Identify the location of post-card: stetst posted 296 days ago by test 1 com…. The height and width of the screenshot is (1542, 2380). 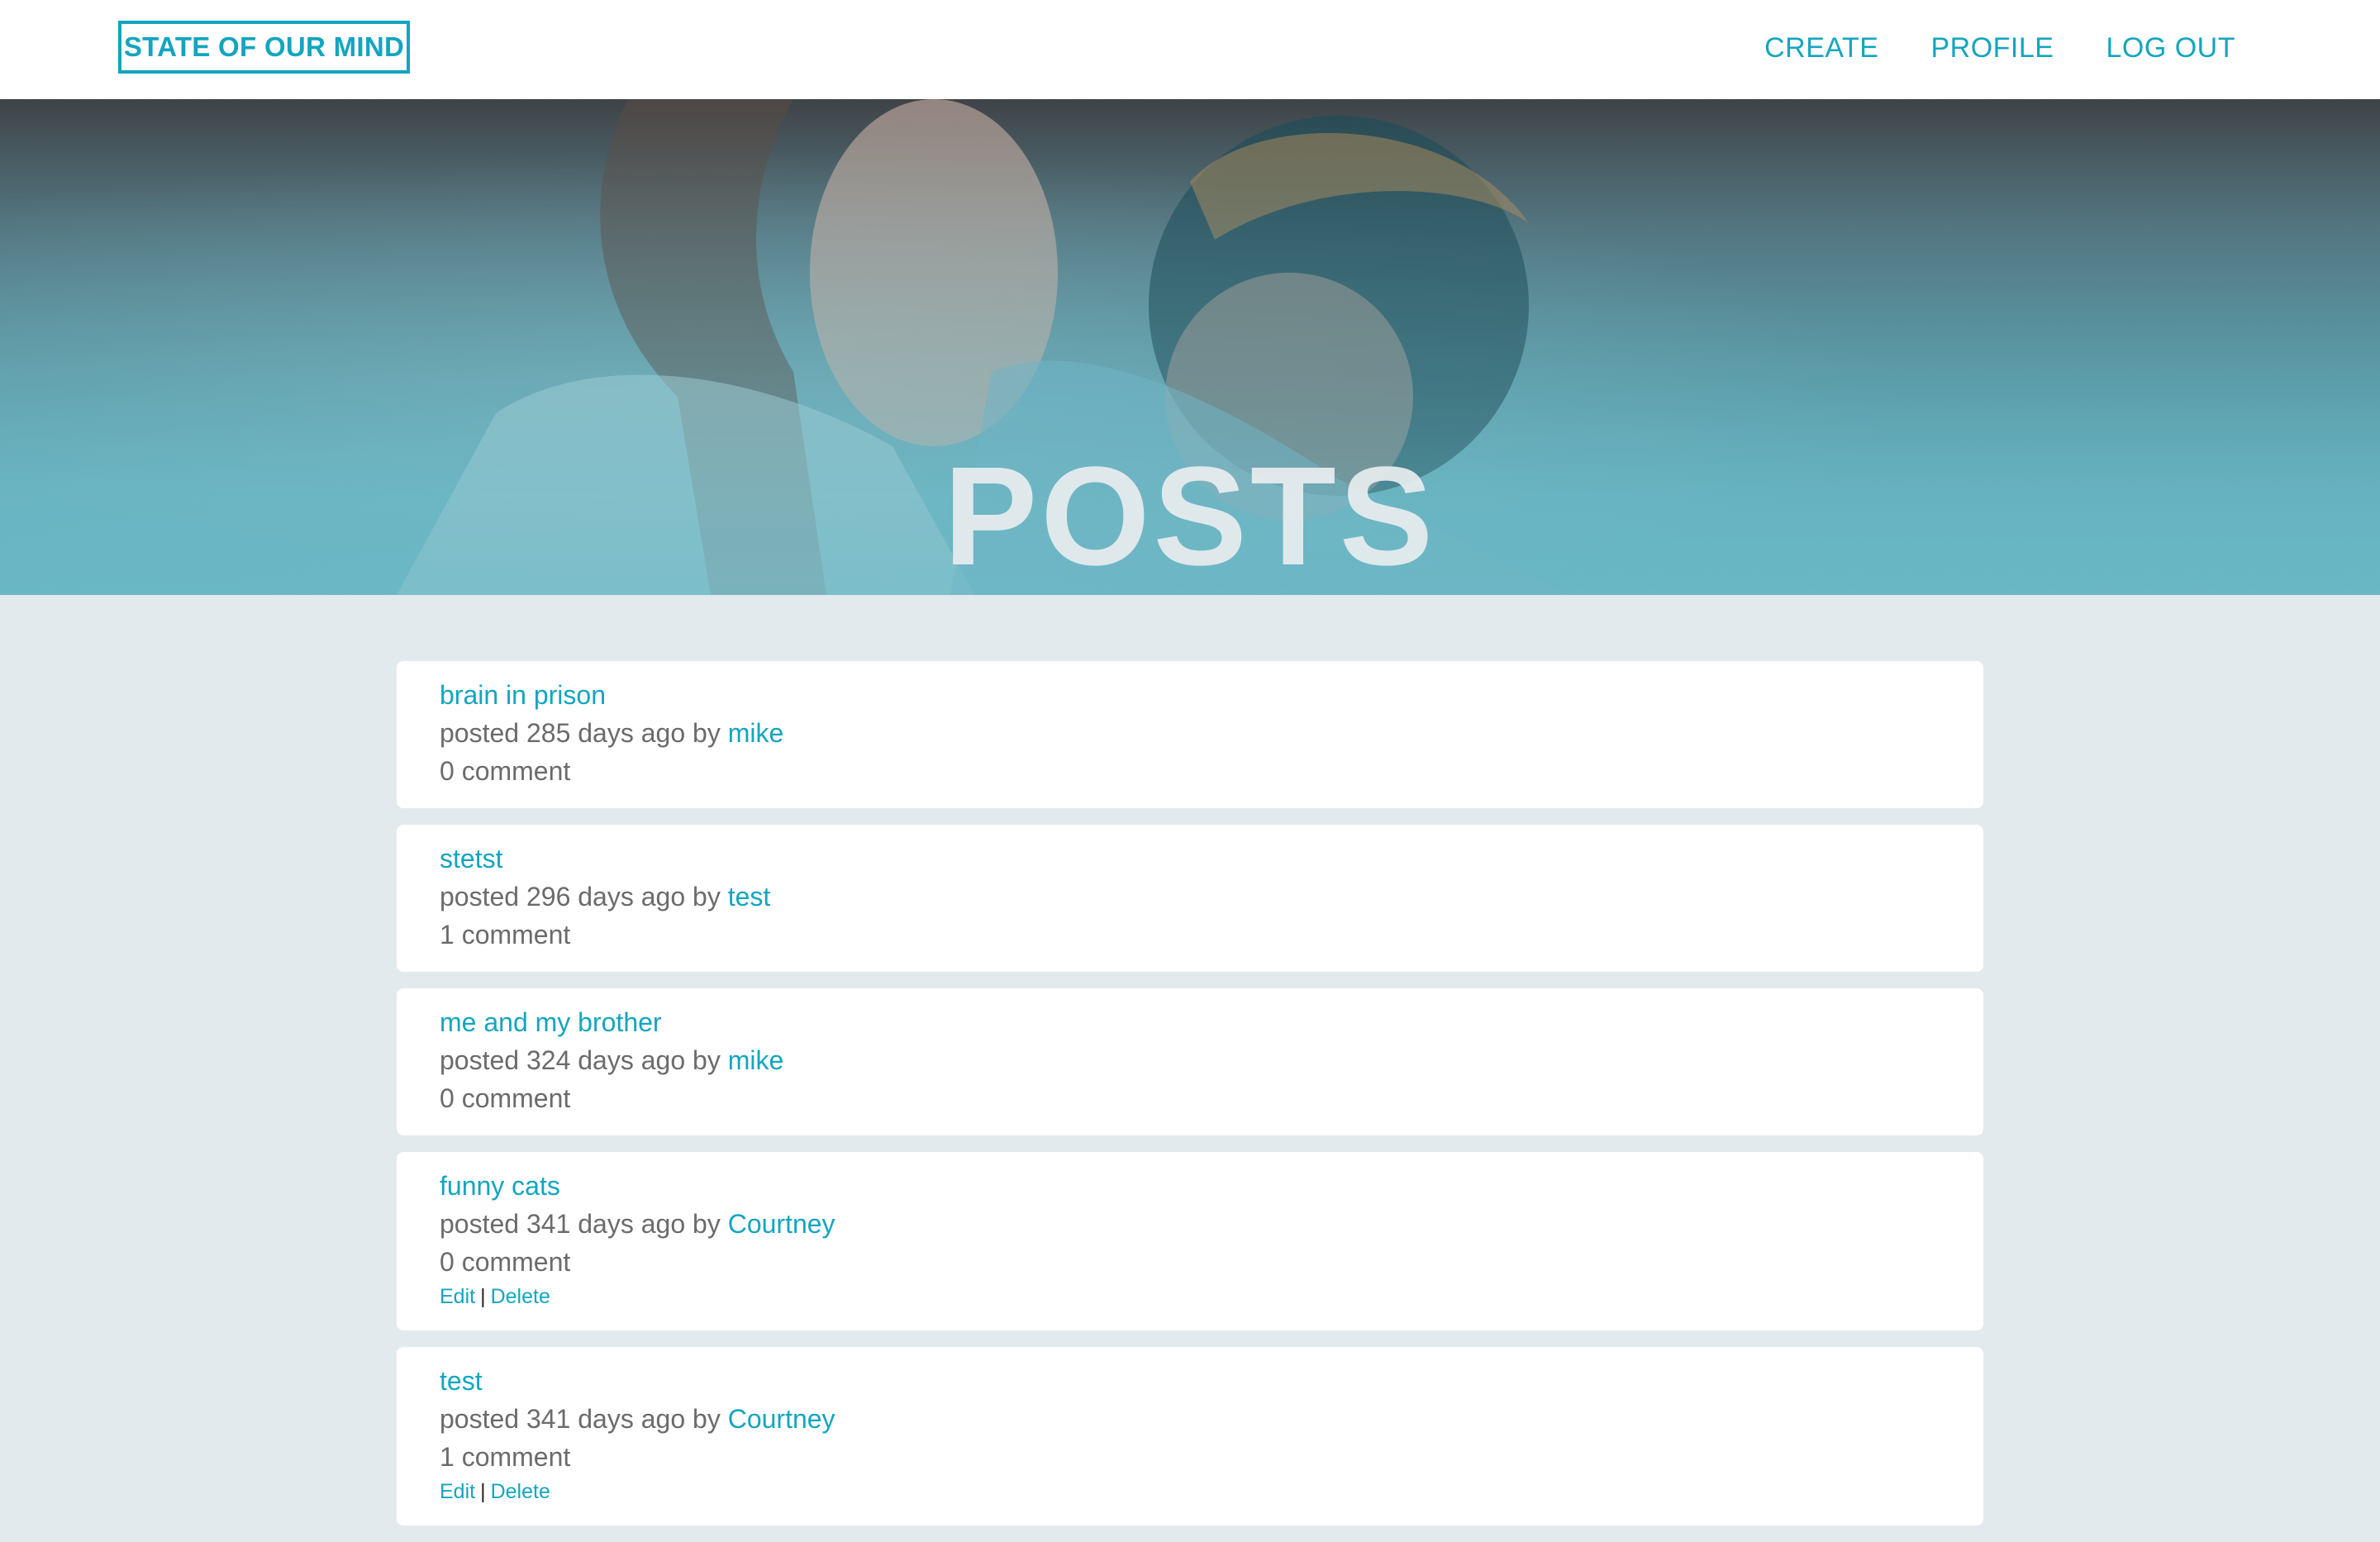
(1190, 898).